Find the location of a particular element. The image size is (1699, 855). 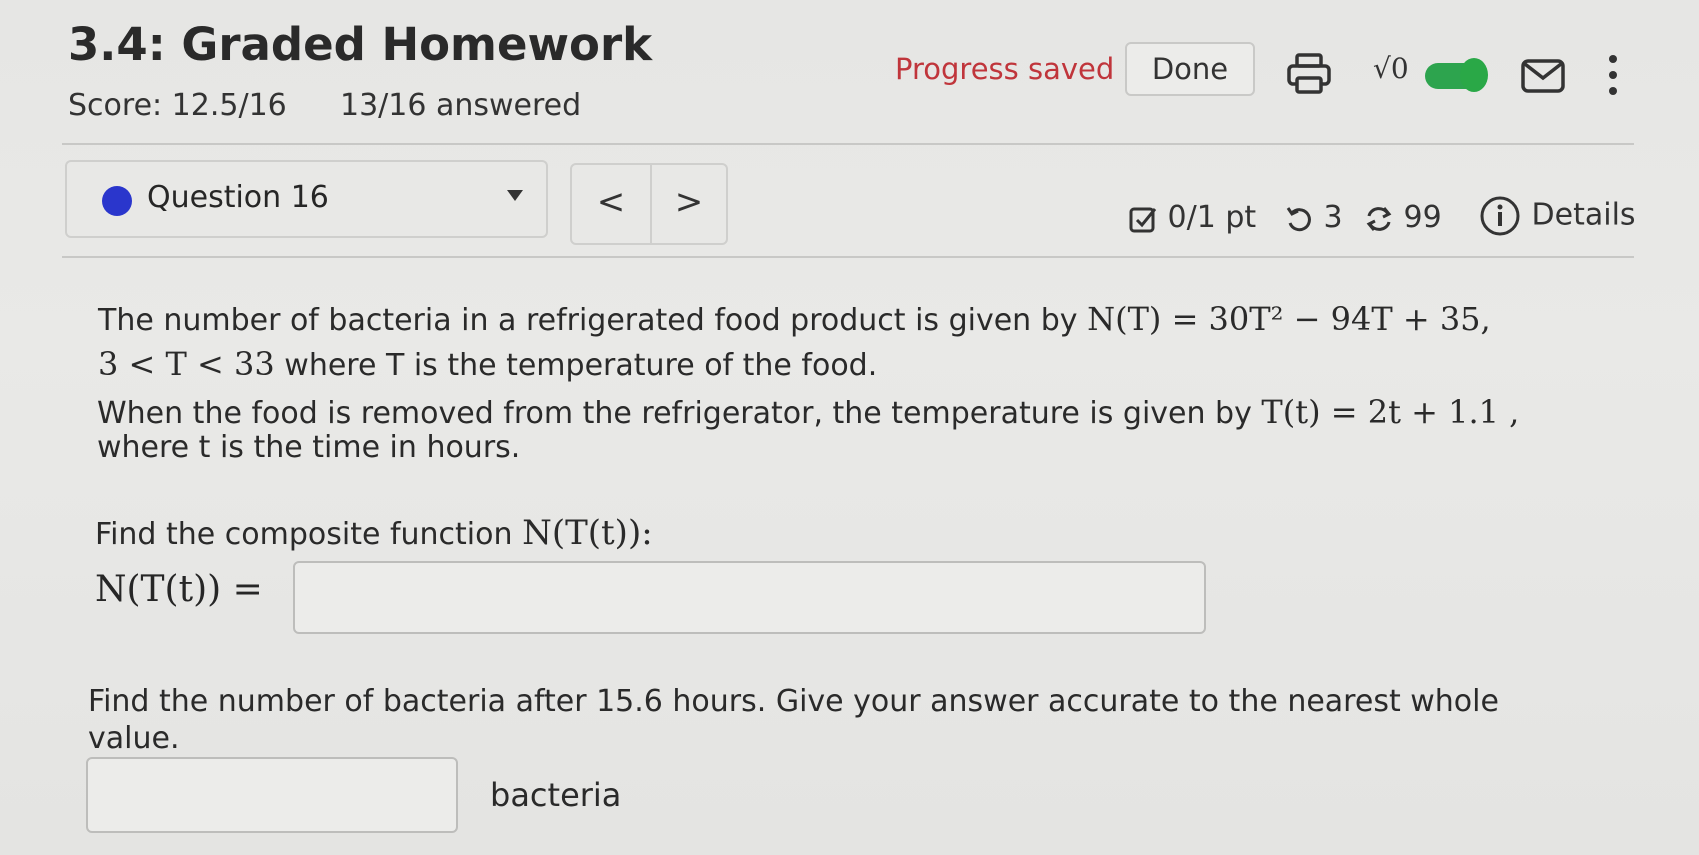

answered-count: 13/16 answered is located at coordinates (461, 105).